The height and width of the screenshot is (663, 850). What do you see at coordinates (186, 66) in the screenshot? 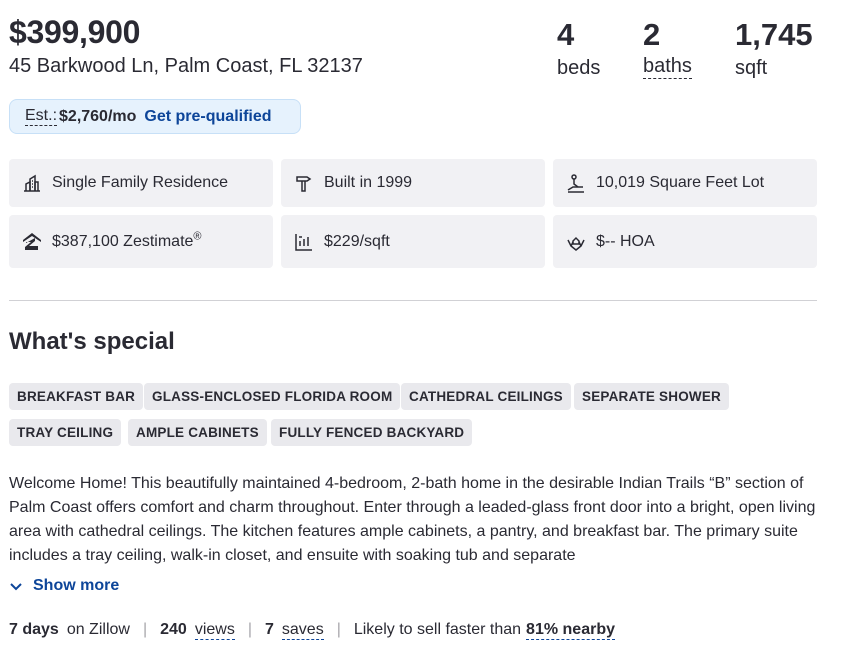
I see `listing-address: 45 Barkwood Ln, Palm Coast, FL 32137` at bounding box center [186, 66].